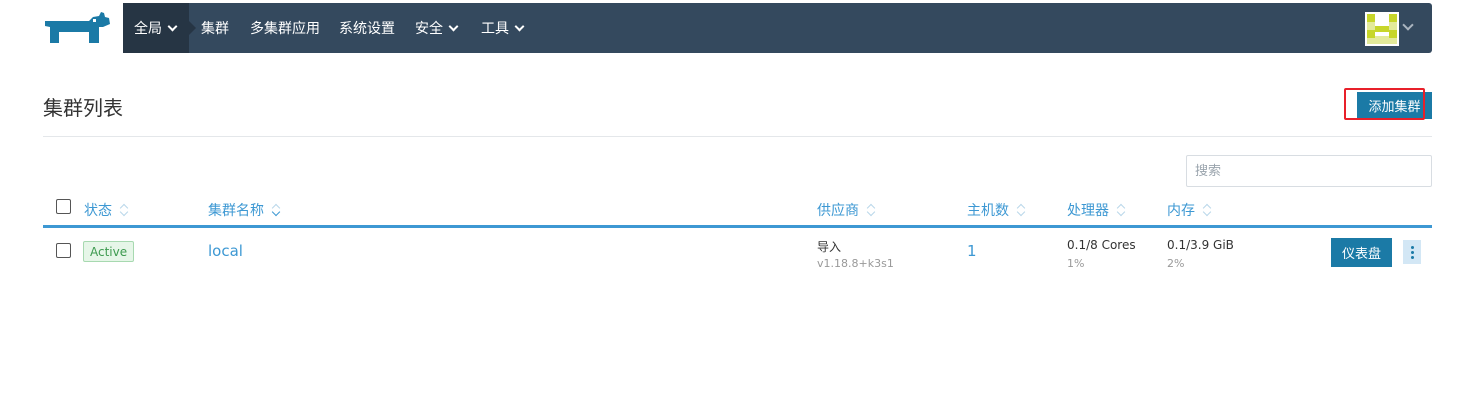 The width and height of the screenshot is (1466, 416). What do you see at coordinates (77, 29) in the screenshot?
I see `rancher-logo-icon` at bounding box center [77, 29].